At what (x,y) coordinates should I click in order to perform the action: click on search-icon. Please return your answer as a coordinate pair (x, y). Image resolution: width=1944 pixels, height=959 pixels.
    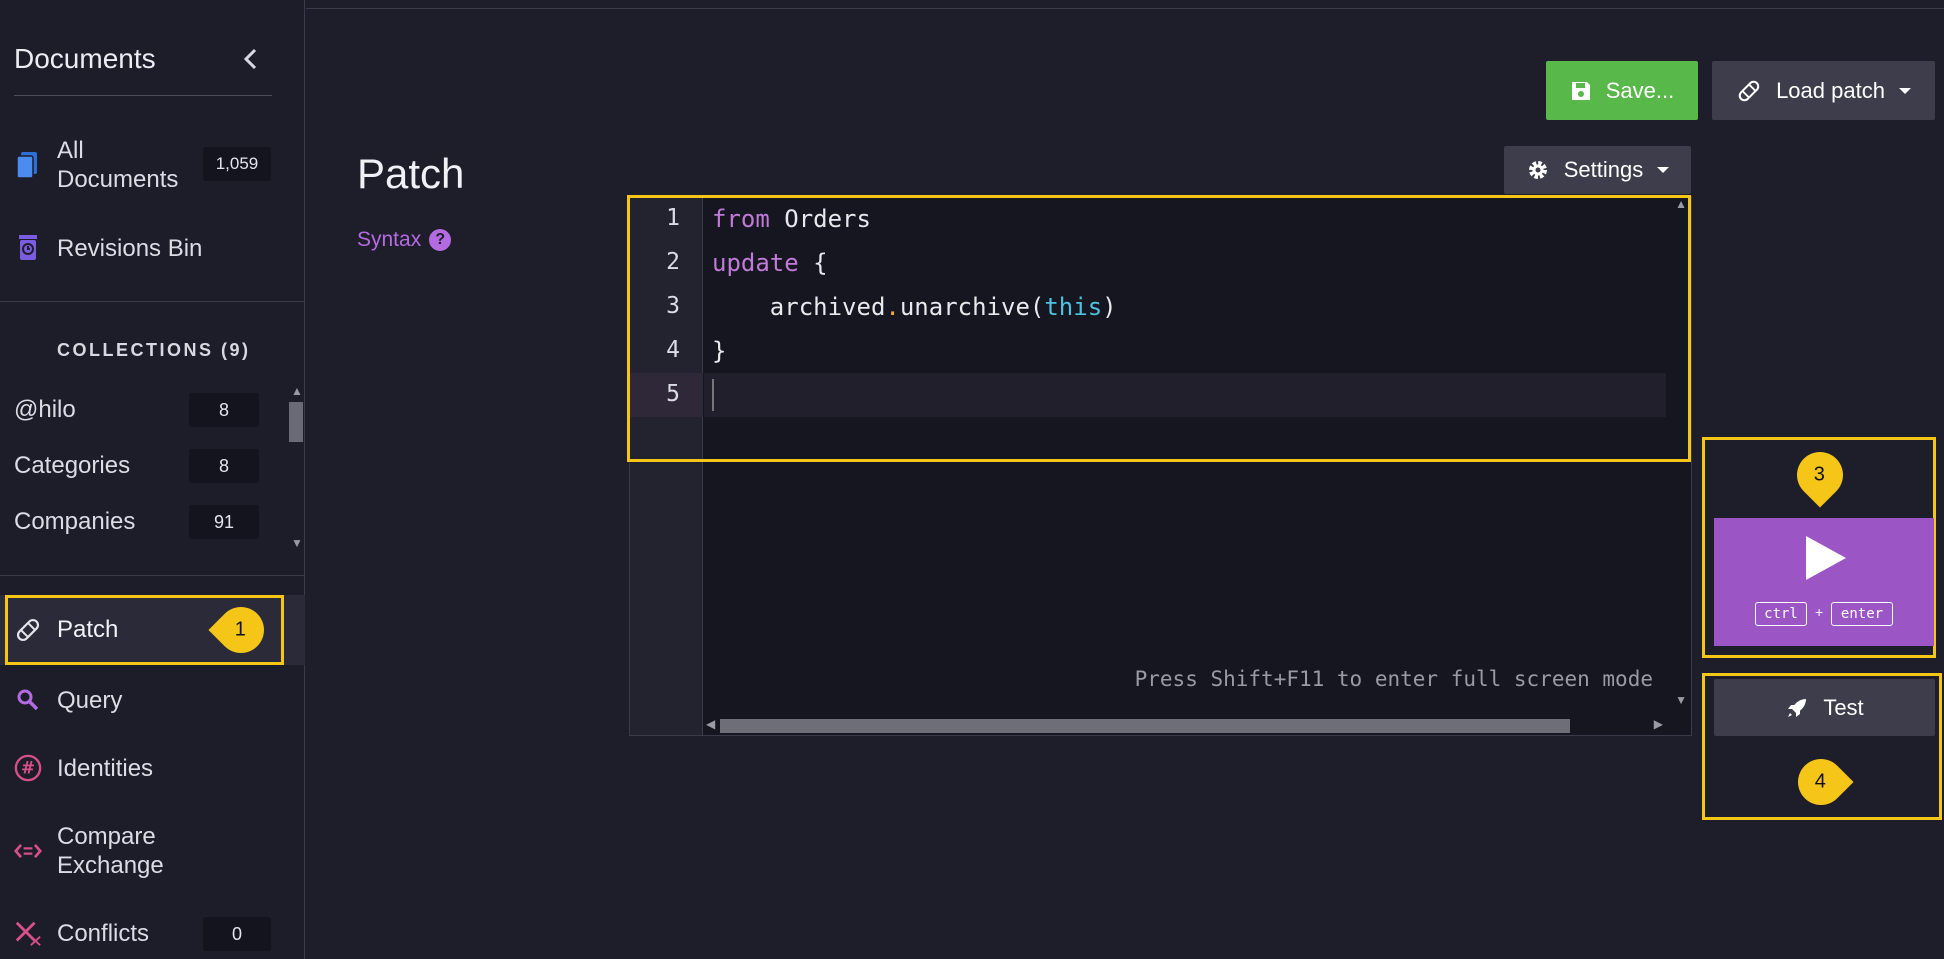
    Looking at the image, I should click on (28, 700).